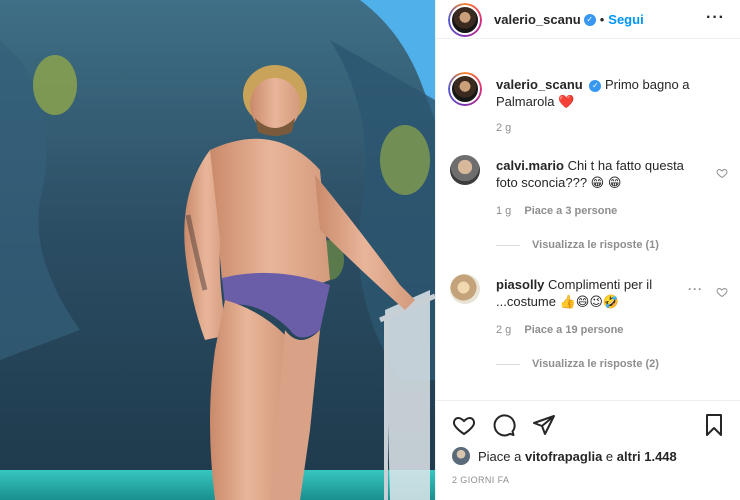  What do you see at coordinates (503, 330) in the screenshot?
I see `comment-time: 2 g` at bounding box center [503, 330].